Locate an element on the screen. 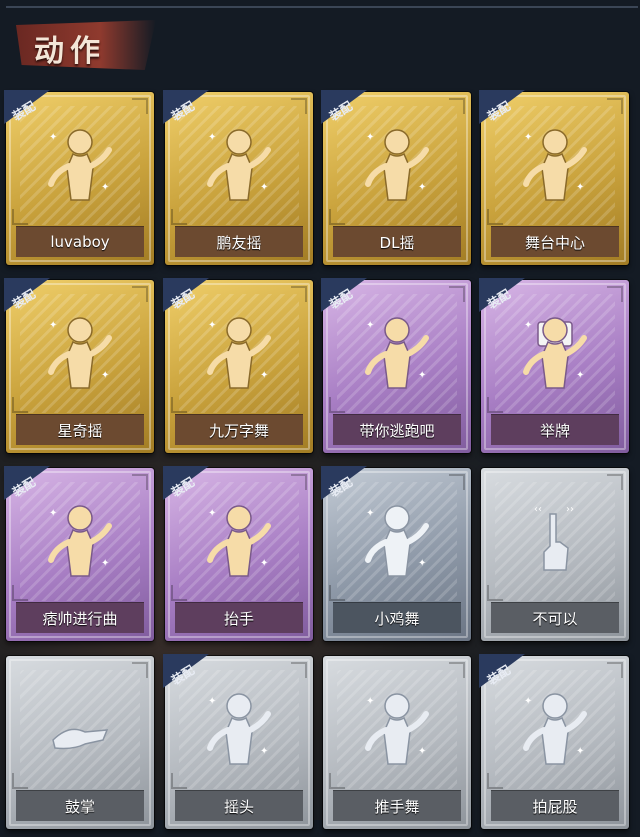 This screenshot has height=837, width=640. action-card: ✦ ✦ luvaboy 装配 is located at coordinates (79, 177).